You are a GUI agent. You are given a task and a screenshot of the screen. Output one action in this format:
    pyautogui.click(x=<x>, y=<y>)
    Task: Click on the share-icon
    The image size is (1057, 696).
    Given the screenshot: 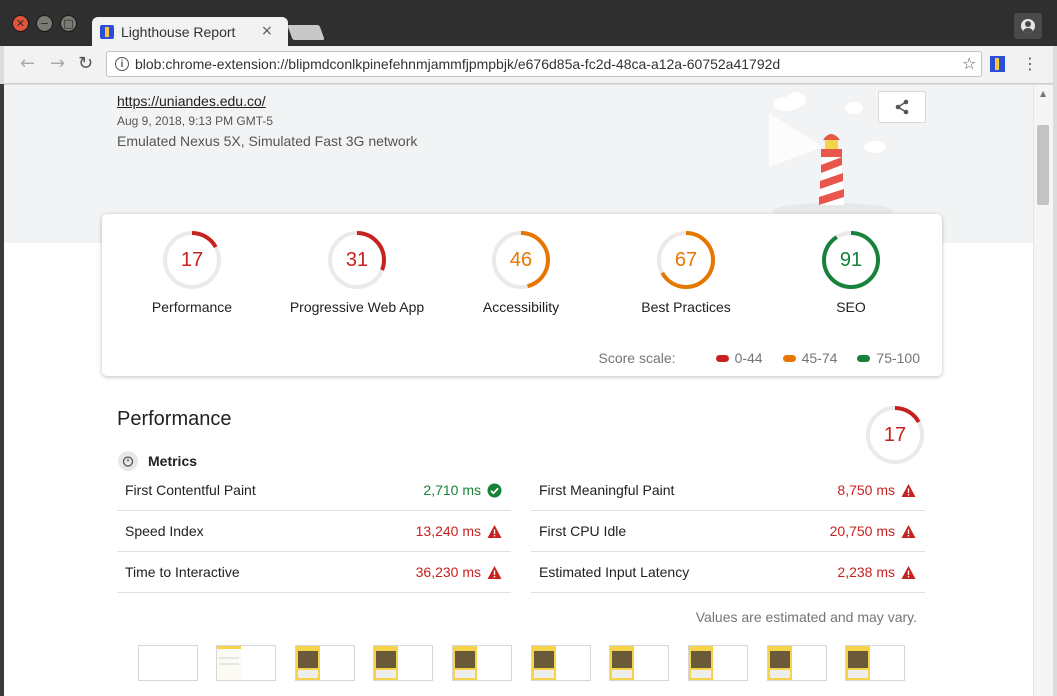 What is the action you would take?
    pyautogui.click(x=902, y=107)
    